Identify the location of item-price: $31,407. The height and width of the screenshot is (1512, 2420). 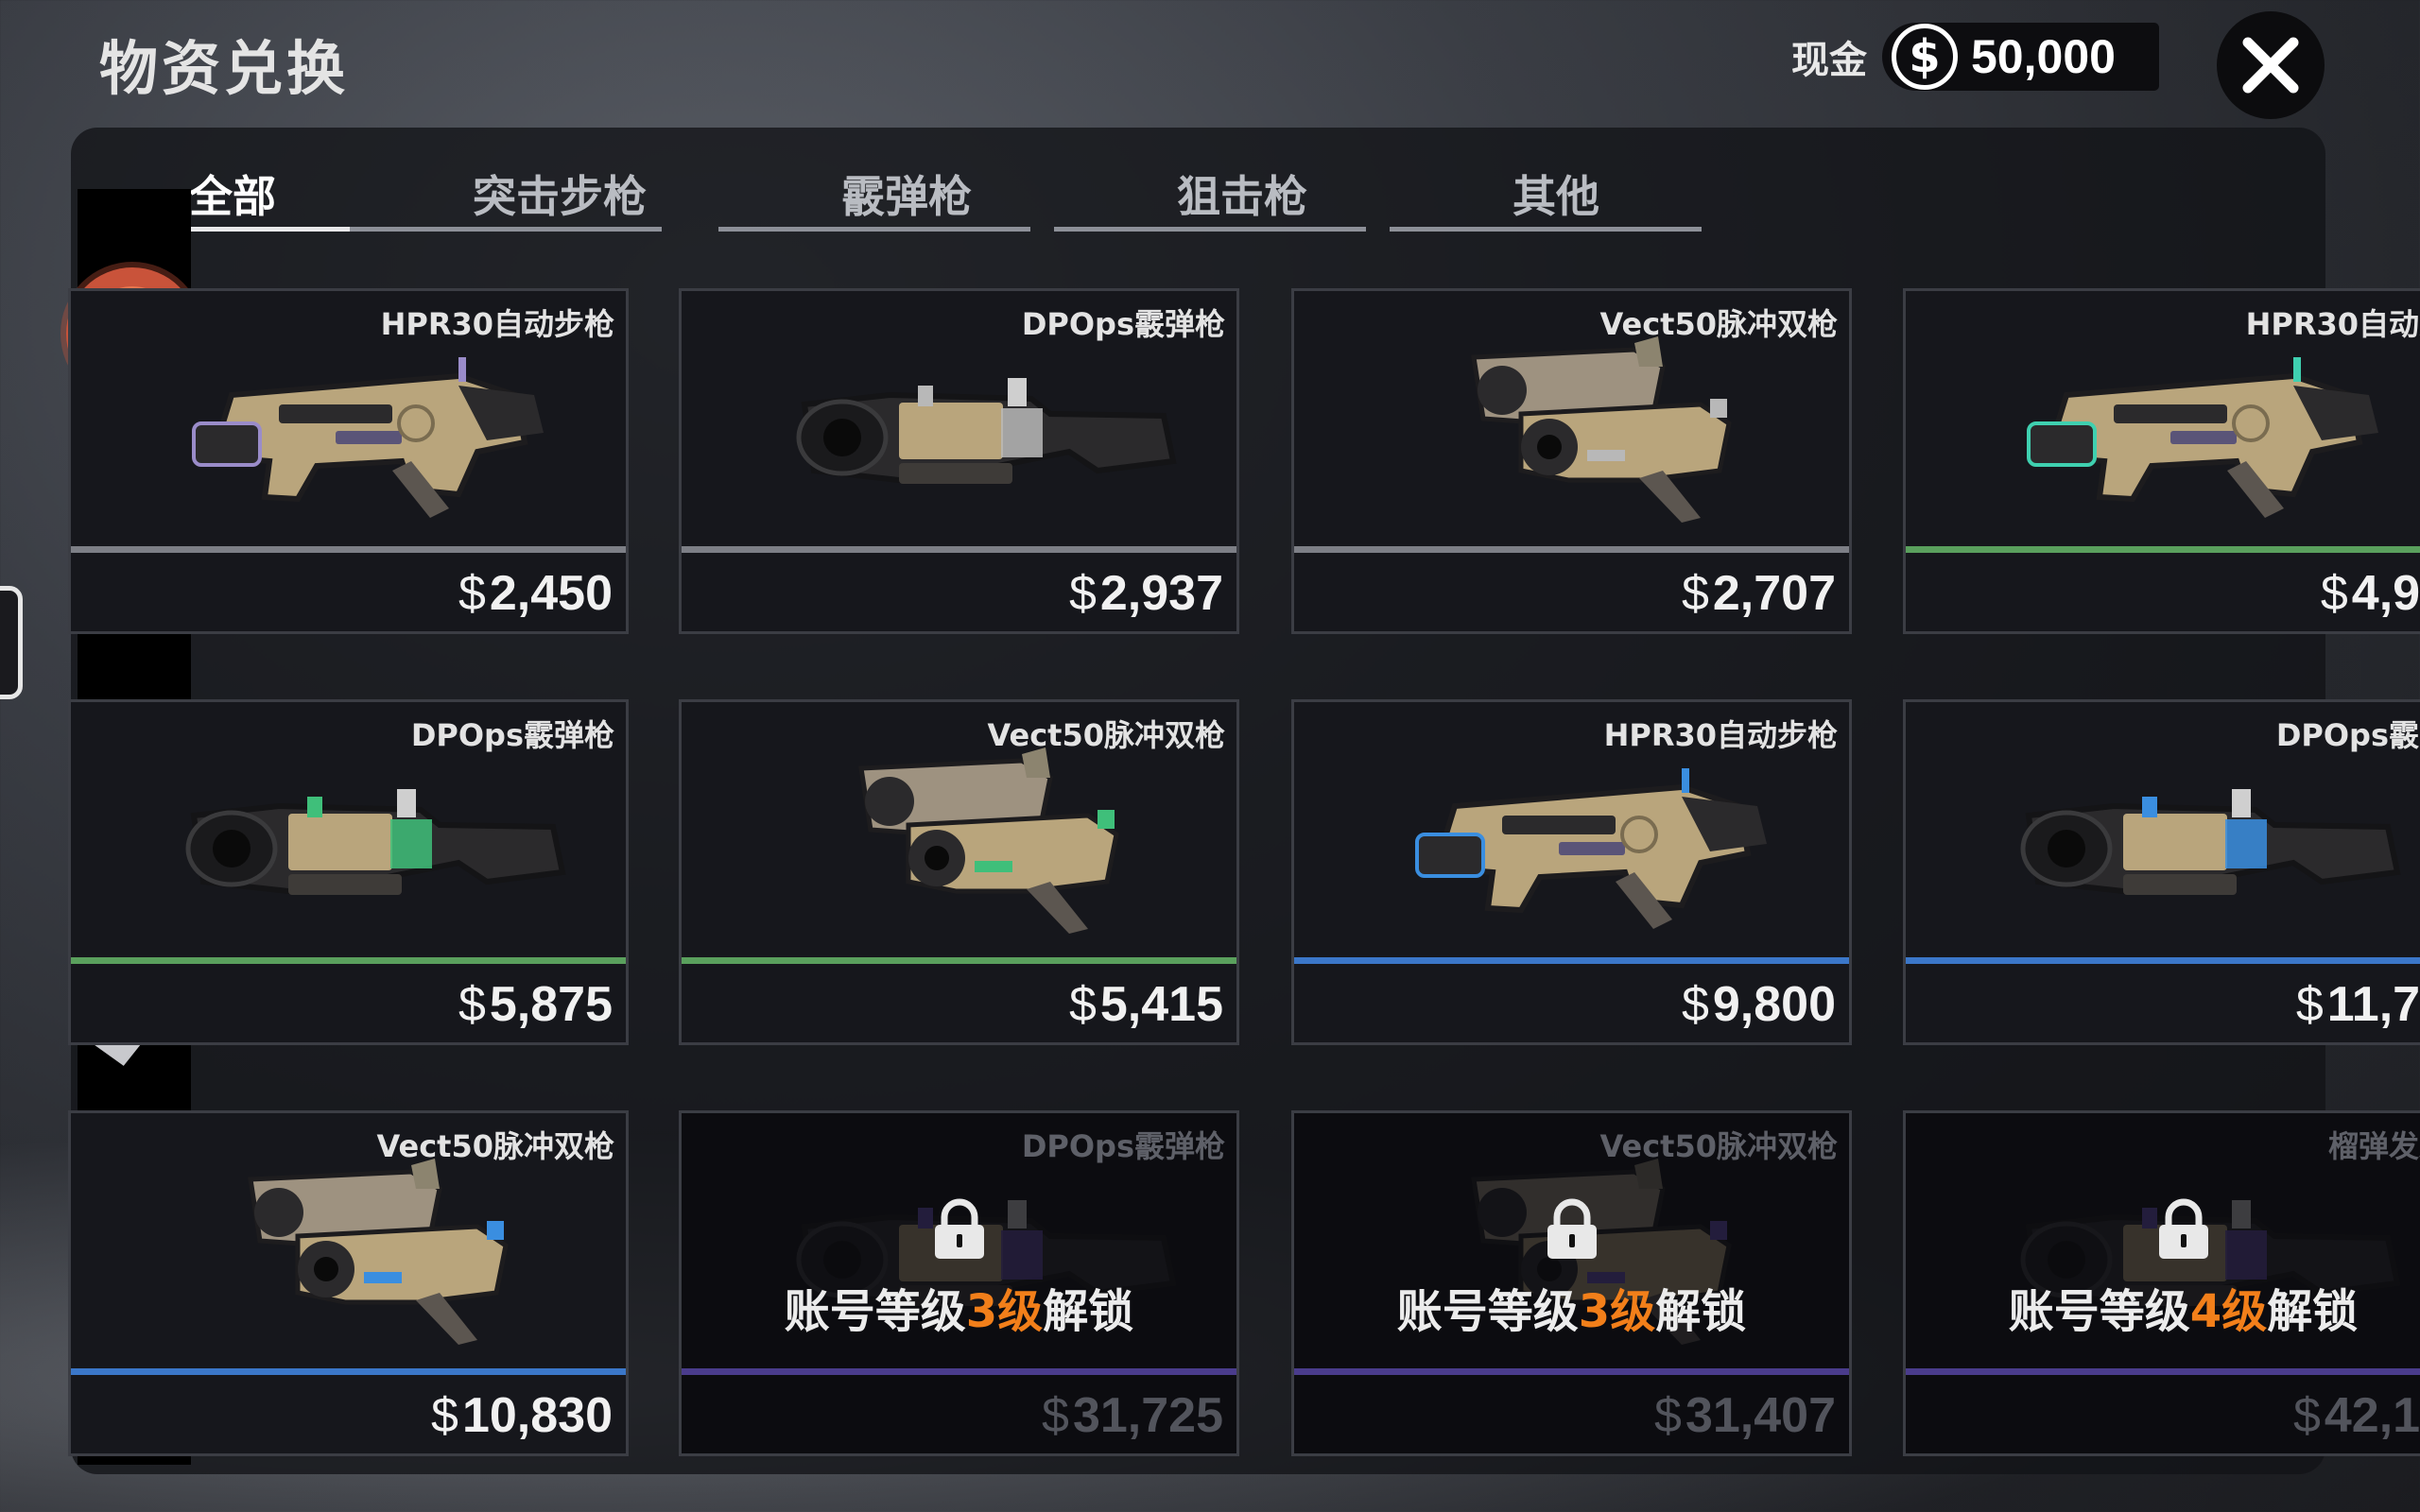
(1745, 1415).